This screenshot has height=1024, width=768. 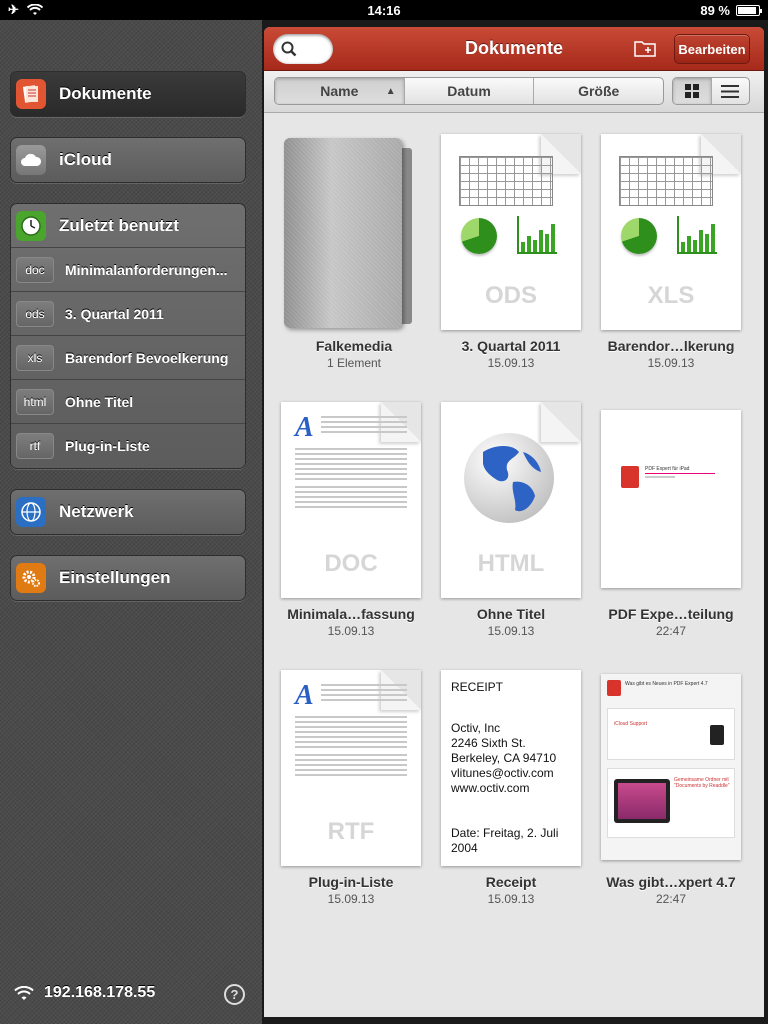 I want to click on clock: 14:16, so click(x=384, y=10).